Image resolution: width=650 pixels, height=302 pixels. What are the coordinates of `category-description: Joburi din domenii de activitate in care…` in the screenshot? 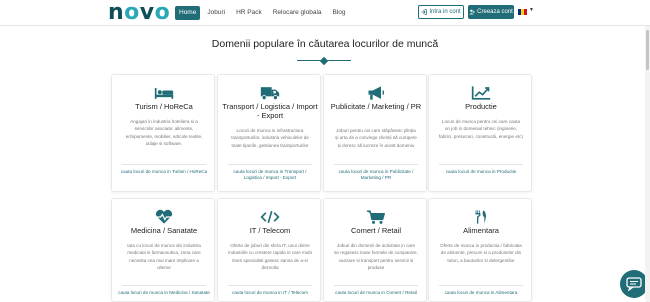 It's located at (376, 257).